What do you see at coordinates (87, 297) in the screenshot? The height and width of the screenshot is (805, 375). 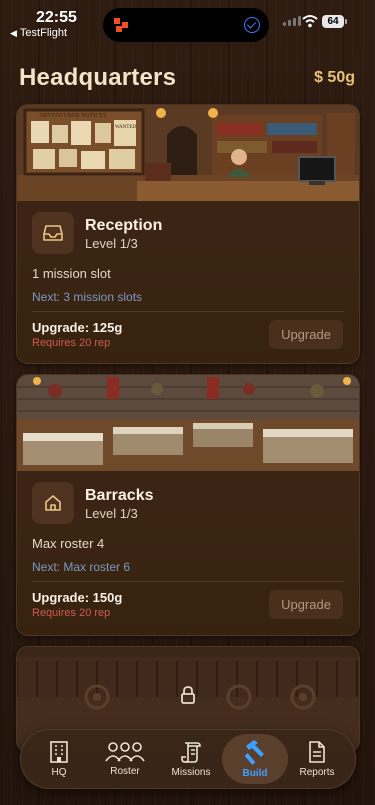 I see `next-level-preview: Next: 3 mission slots` at bounding box center [87, 297].